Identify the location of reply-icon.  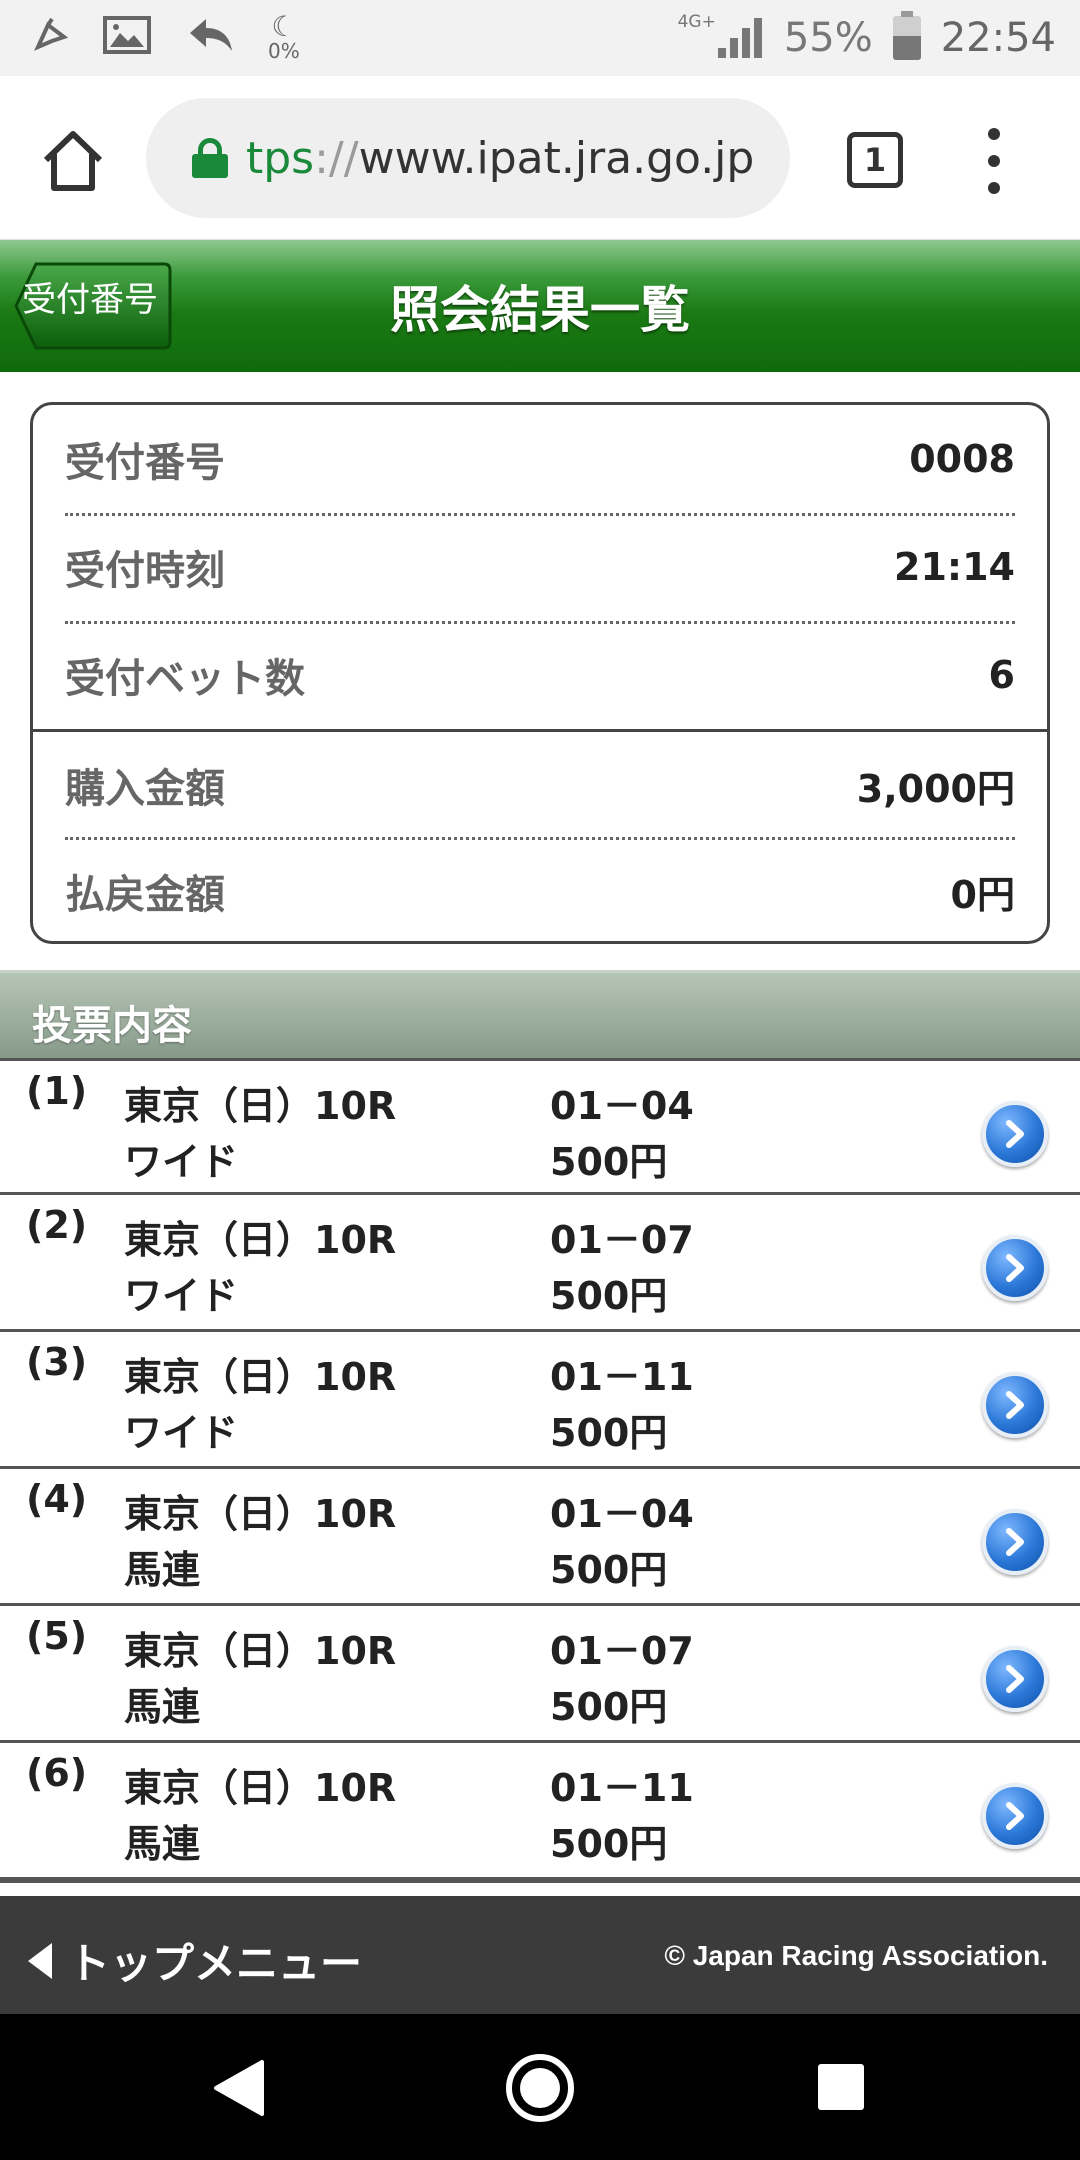
(210, 38).